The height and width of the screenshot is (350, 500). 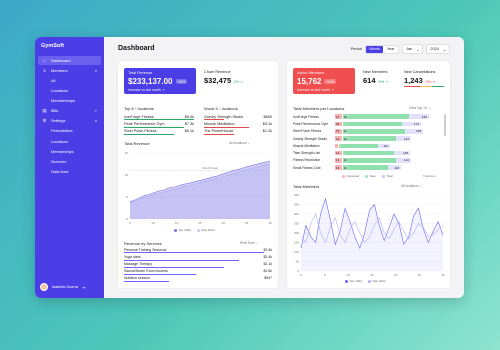 I want to click on sidebar-item-members: ☺ Members v, so click(x=69, y=70).